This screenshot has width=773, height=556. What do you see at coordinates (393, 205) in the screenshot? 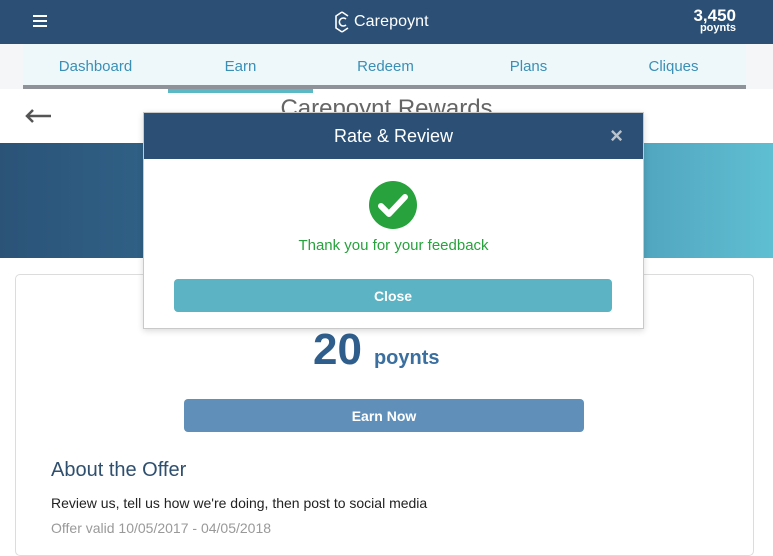
I see `success-check-icon` at bounding box center [393, 205].